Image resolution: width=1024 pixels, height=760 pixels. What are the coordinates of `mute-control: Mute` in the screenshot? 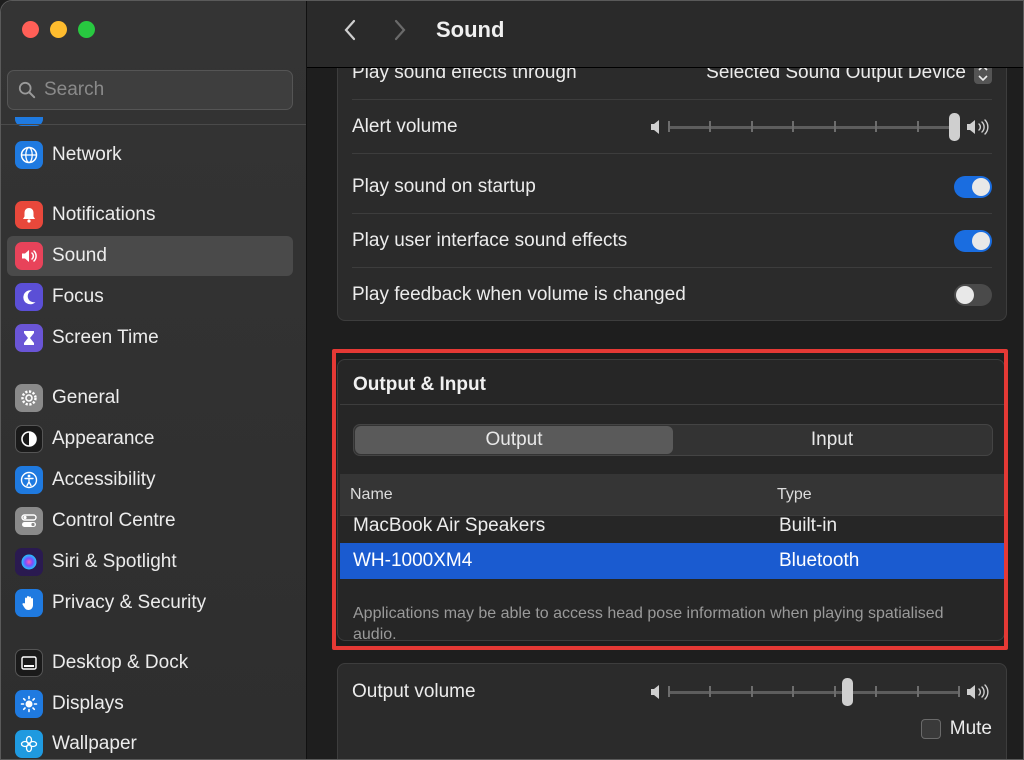 It's located at (956, 729).